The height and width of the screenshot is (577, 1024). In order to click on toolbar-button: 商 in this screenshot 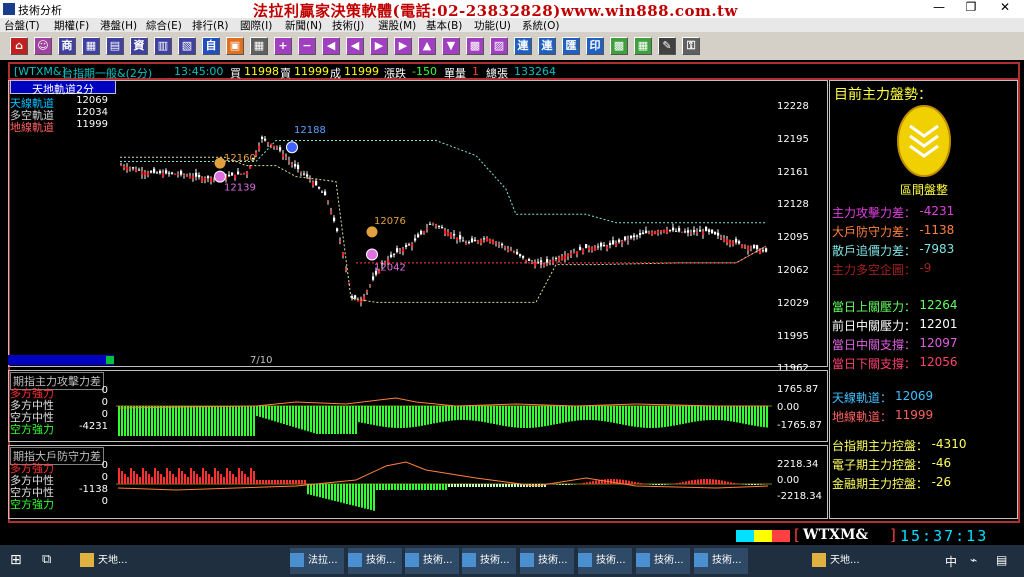, I will do `click(67, 46)`.